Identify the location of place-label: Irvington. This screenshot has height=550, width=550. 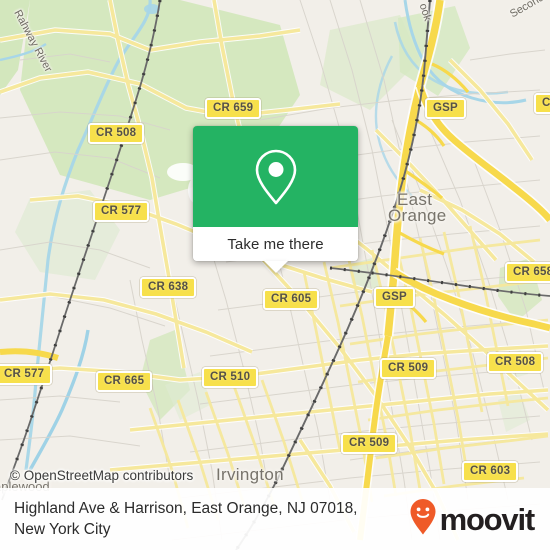
(250, 474).